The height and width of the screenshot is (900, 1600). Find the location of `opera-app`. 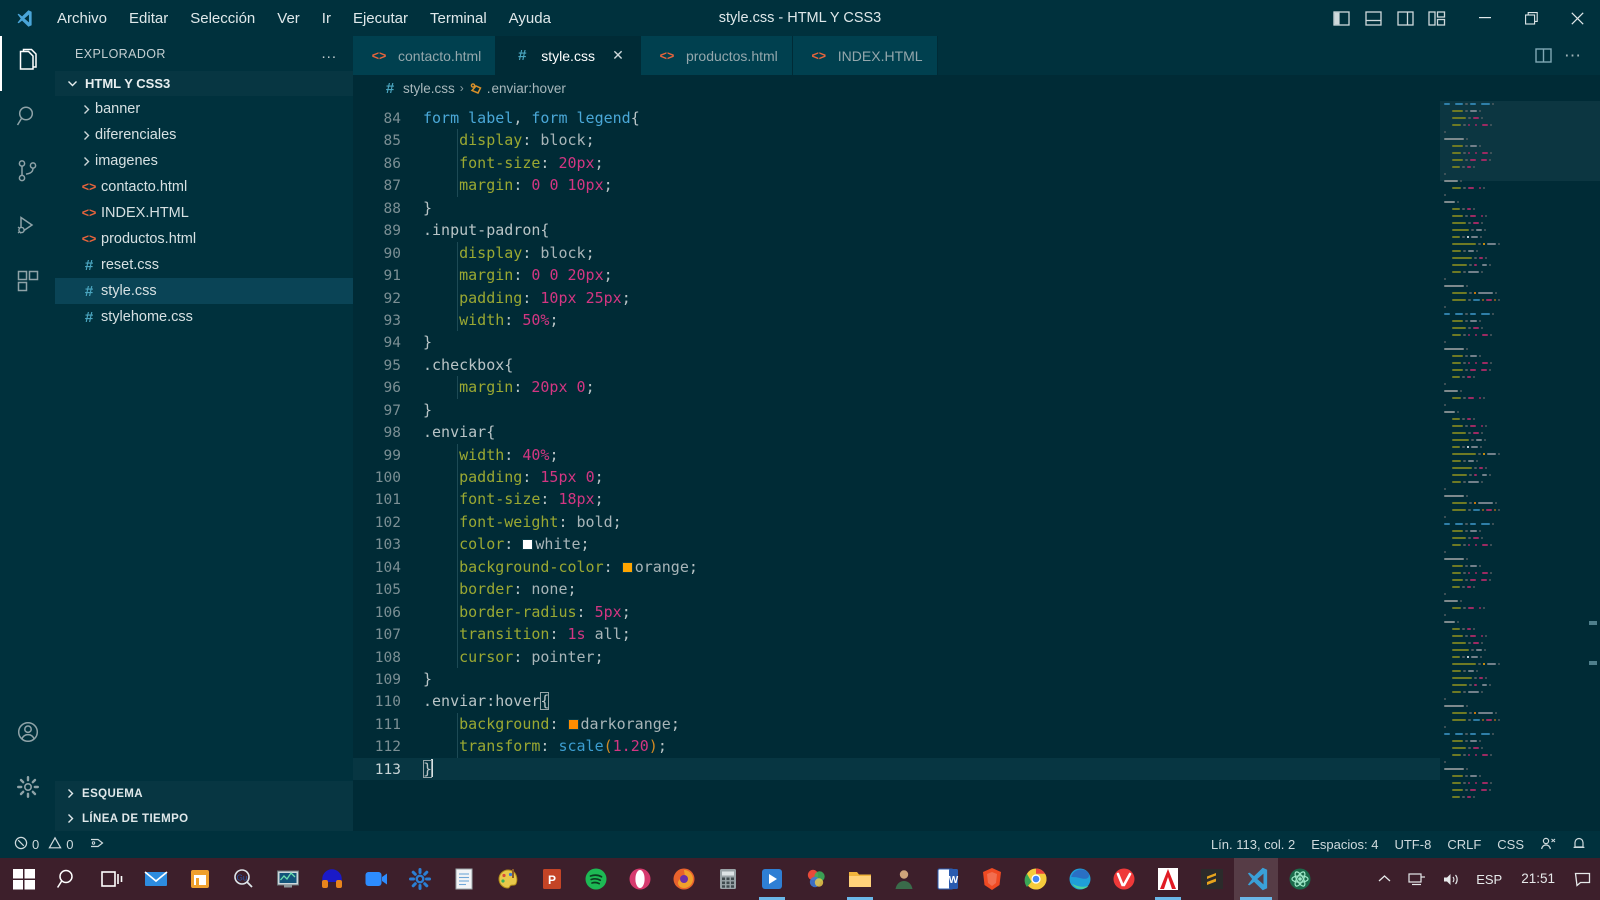

opera-app is located at coordinates (640, 879).